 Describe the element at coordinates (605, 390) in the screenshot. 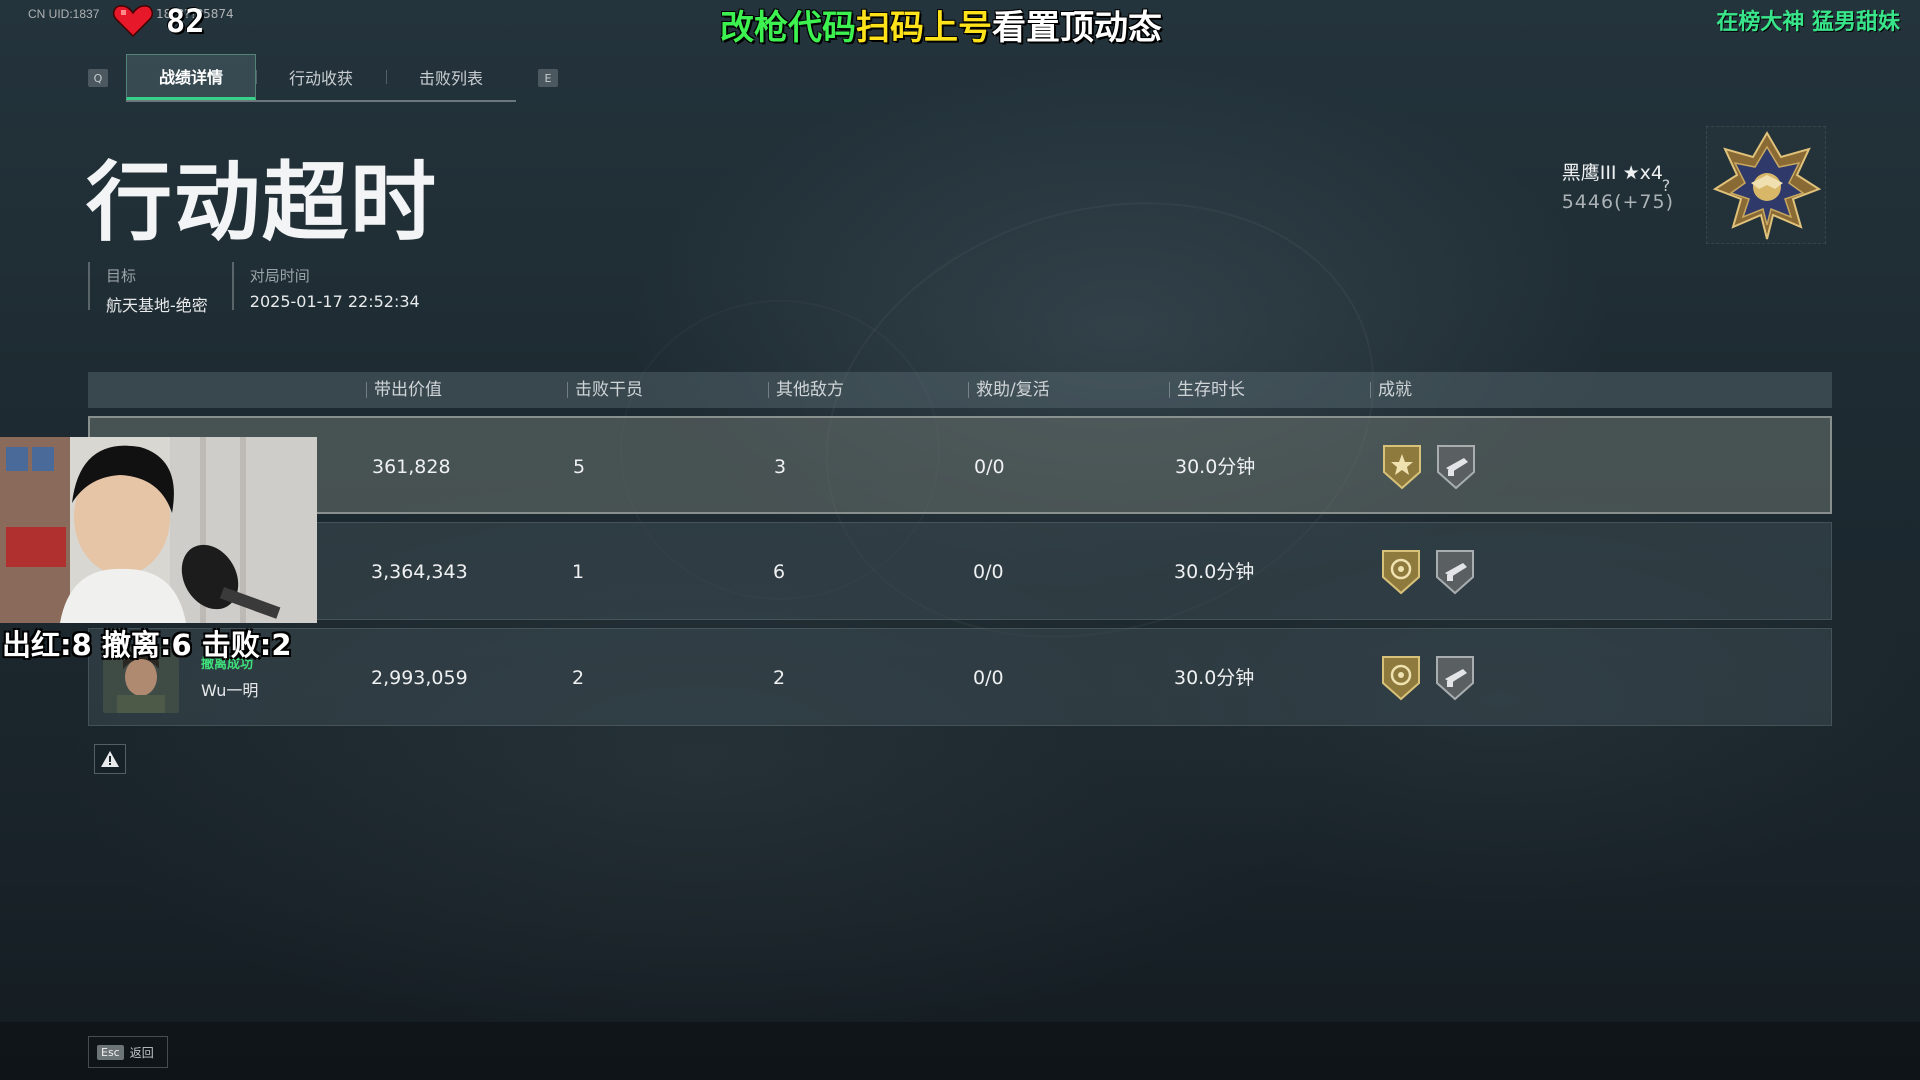

I see `header-operator-kills: 击败干员` at that location.